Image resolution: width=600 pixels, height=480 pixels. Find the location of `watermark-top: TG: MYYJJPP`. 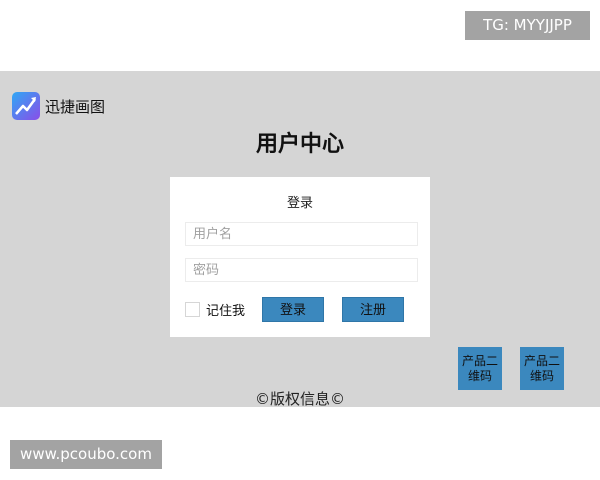

watermark-top: TG: MYYJJPP is located at coordinates (527, 25).